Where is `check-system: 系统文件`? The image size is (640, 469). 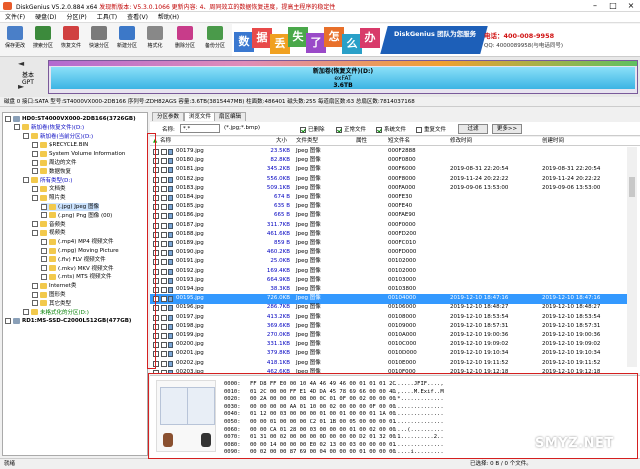
check-system: 系统文件 is located at coordinates (391, 129).